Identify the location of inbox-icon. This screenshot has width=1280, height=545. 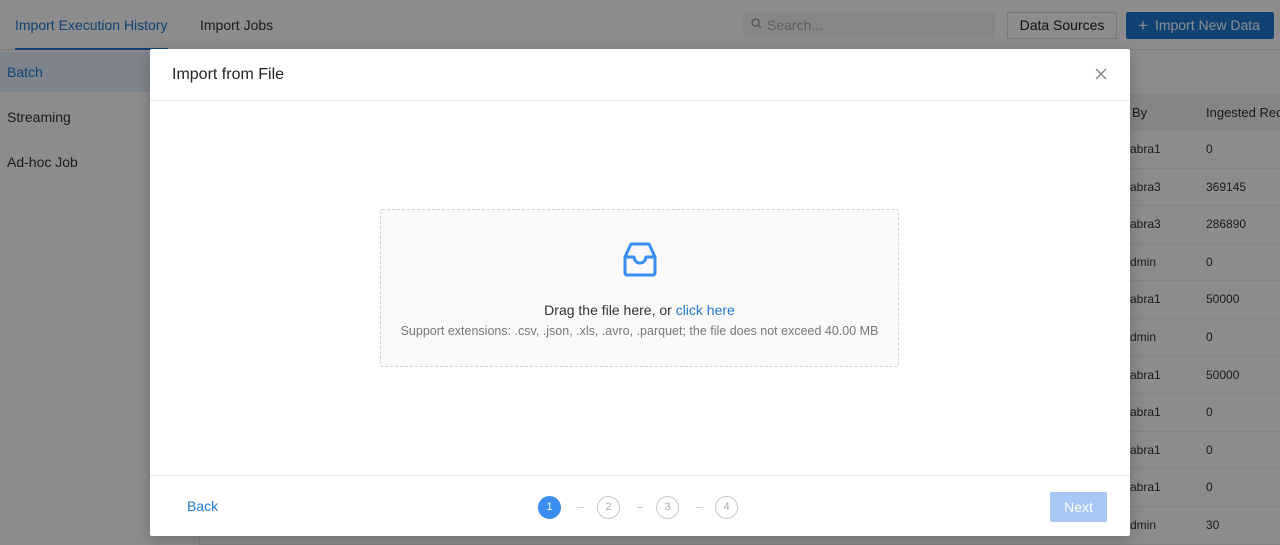
(640, 259).